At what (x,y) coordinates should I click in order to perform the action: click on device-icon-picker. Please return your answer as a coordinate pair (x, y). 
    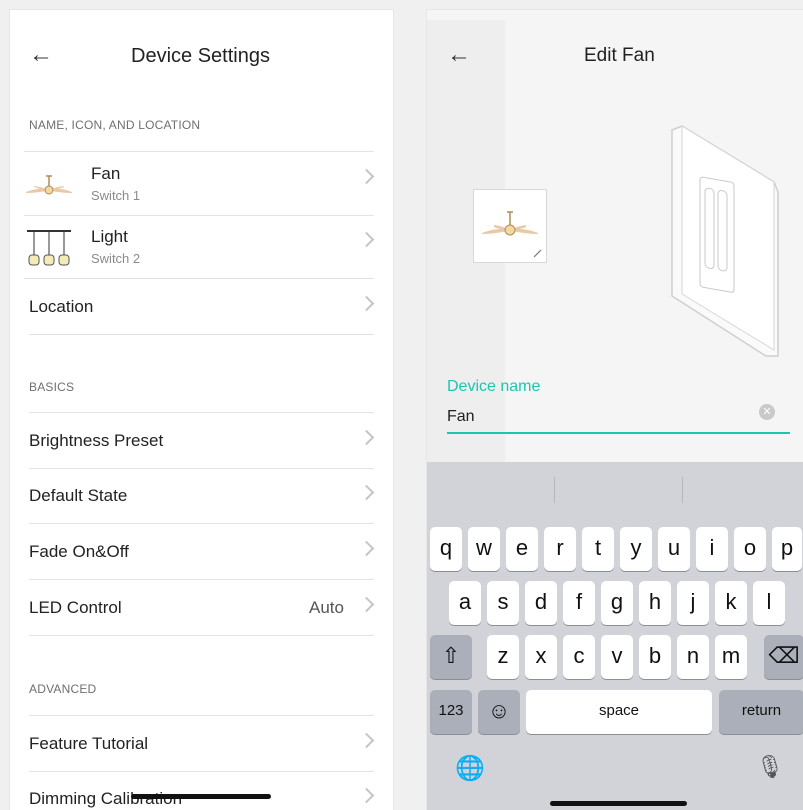
    Looking at the image, I should click on (510, 226).